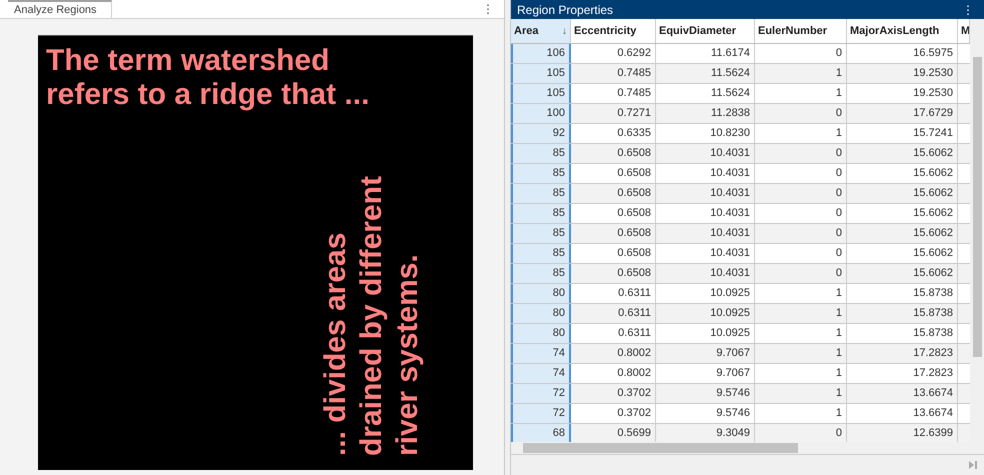  Describe the element at coordinates (977, 230) in the screenshot. I see `vertical-scrollbar` at that location.